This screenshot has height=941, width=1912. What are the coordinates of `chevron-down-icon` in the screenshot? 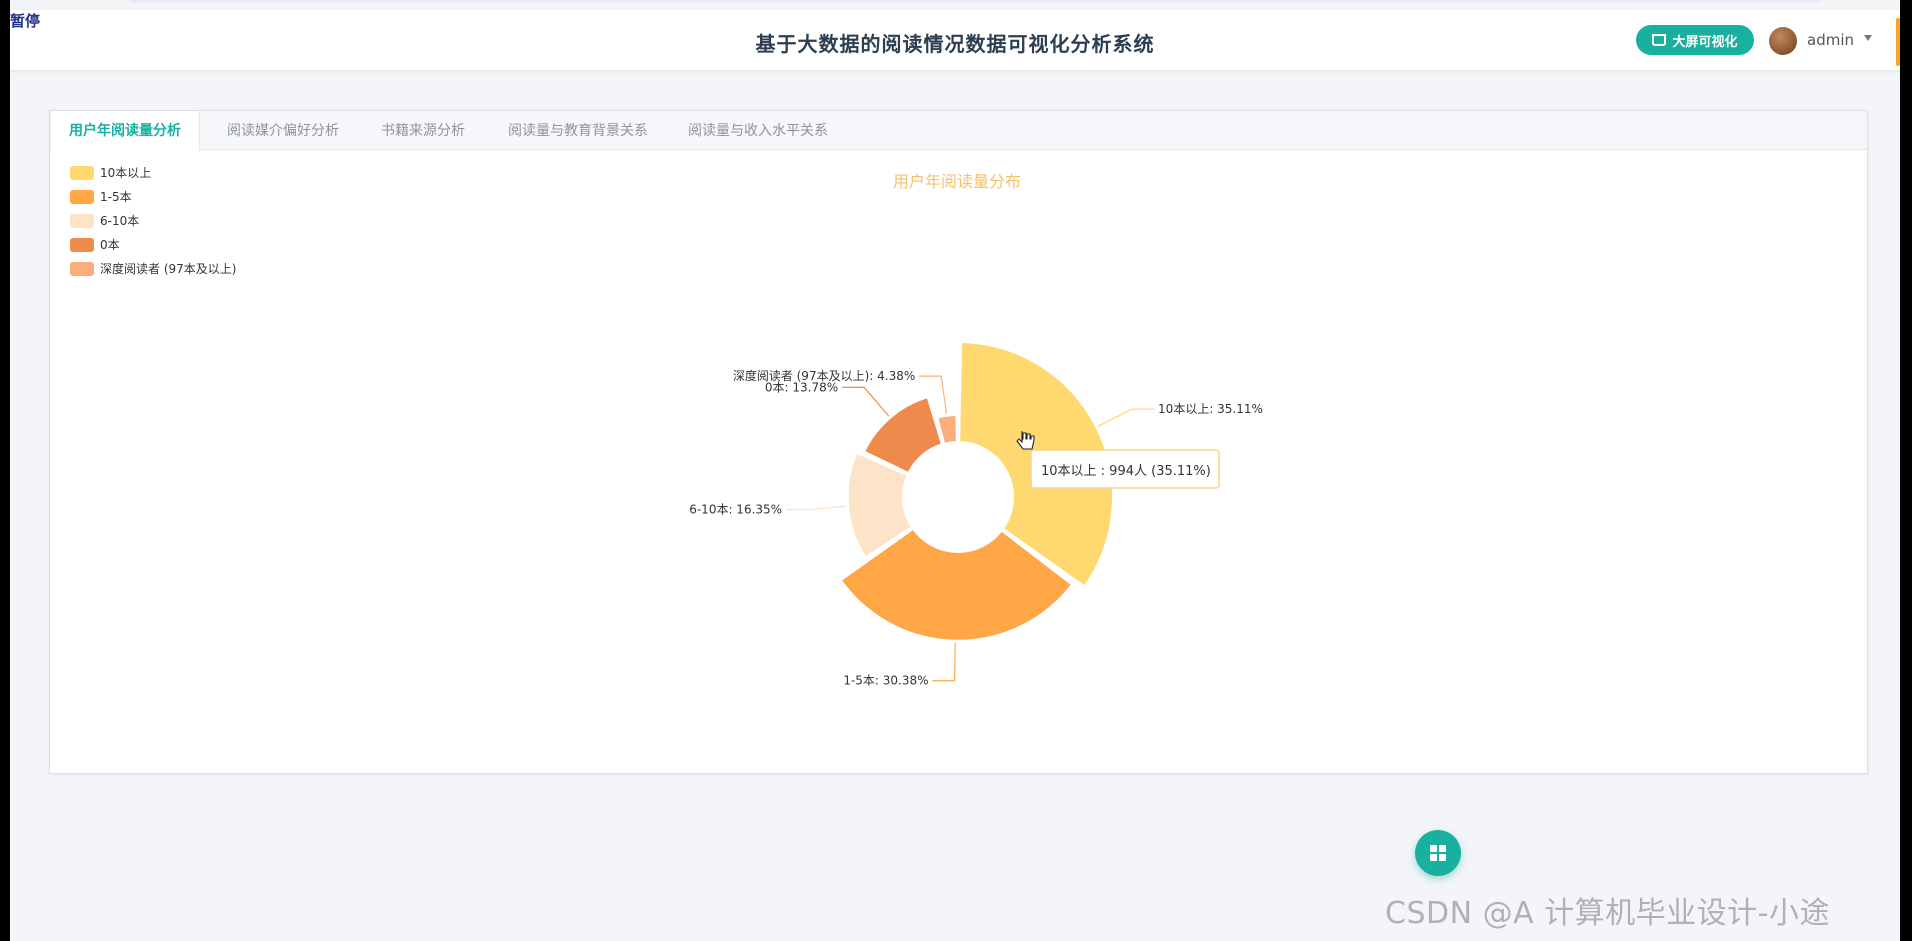 It's located at (1868, 38).